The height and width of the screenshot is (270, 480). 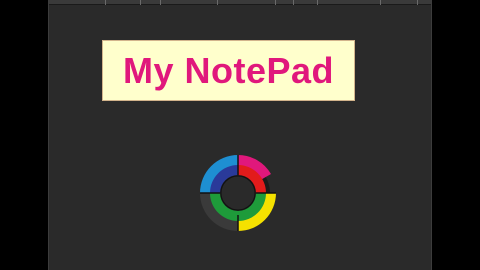 What do you see at coordinates (24, 135) in the screenshot?
I see `letterbox-left` at bounding box center [24, 135].